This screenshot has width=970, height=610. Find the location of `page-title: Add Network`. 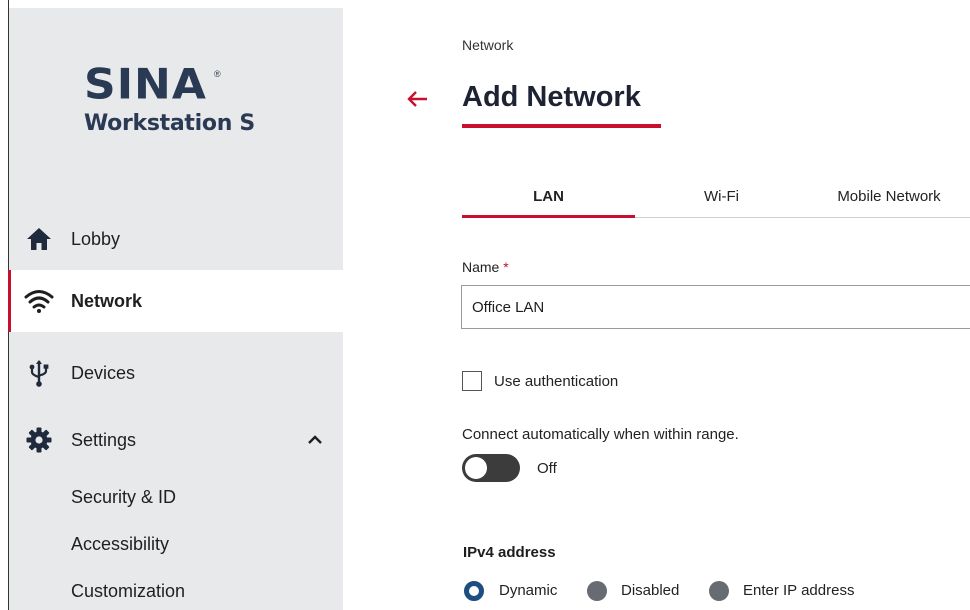

page-title: Add Network is located at coordinates (551, 97).